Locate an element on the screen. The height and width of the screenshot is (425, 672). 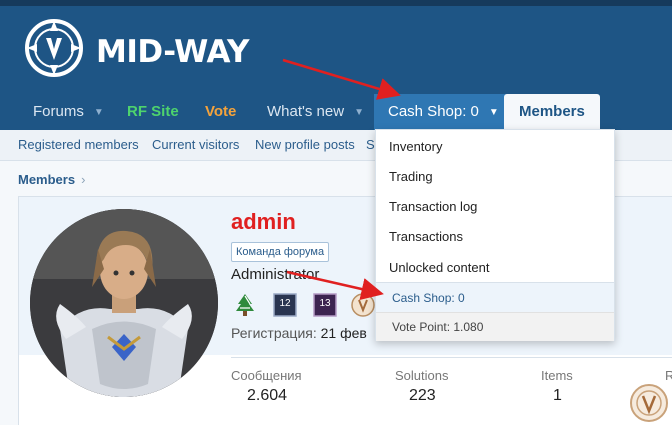
menu-item-inventory: Inventory is located at coordinates (415, 146).